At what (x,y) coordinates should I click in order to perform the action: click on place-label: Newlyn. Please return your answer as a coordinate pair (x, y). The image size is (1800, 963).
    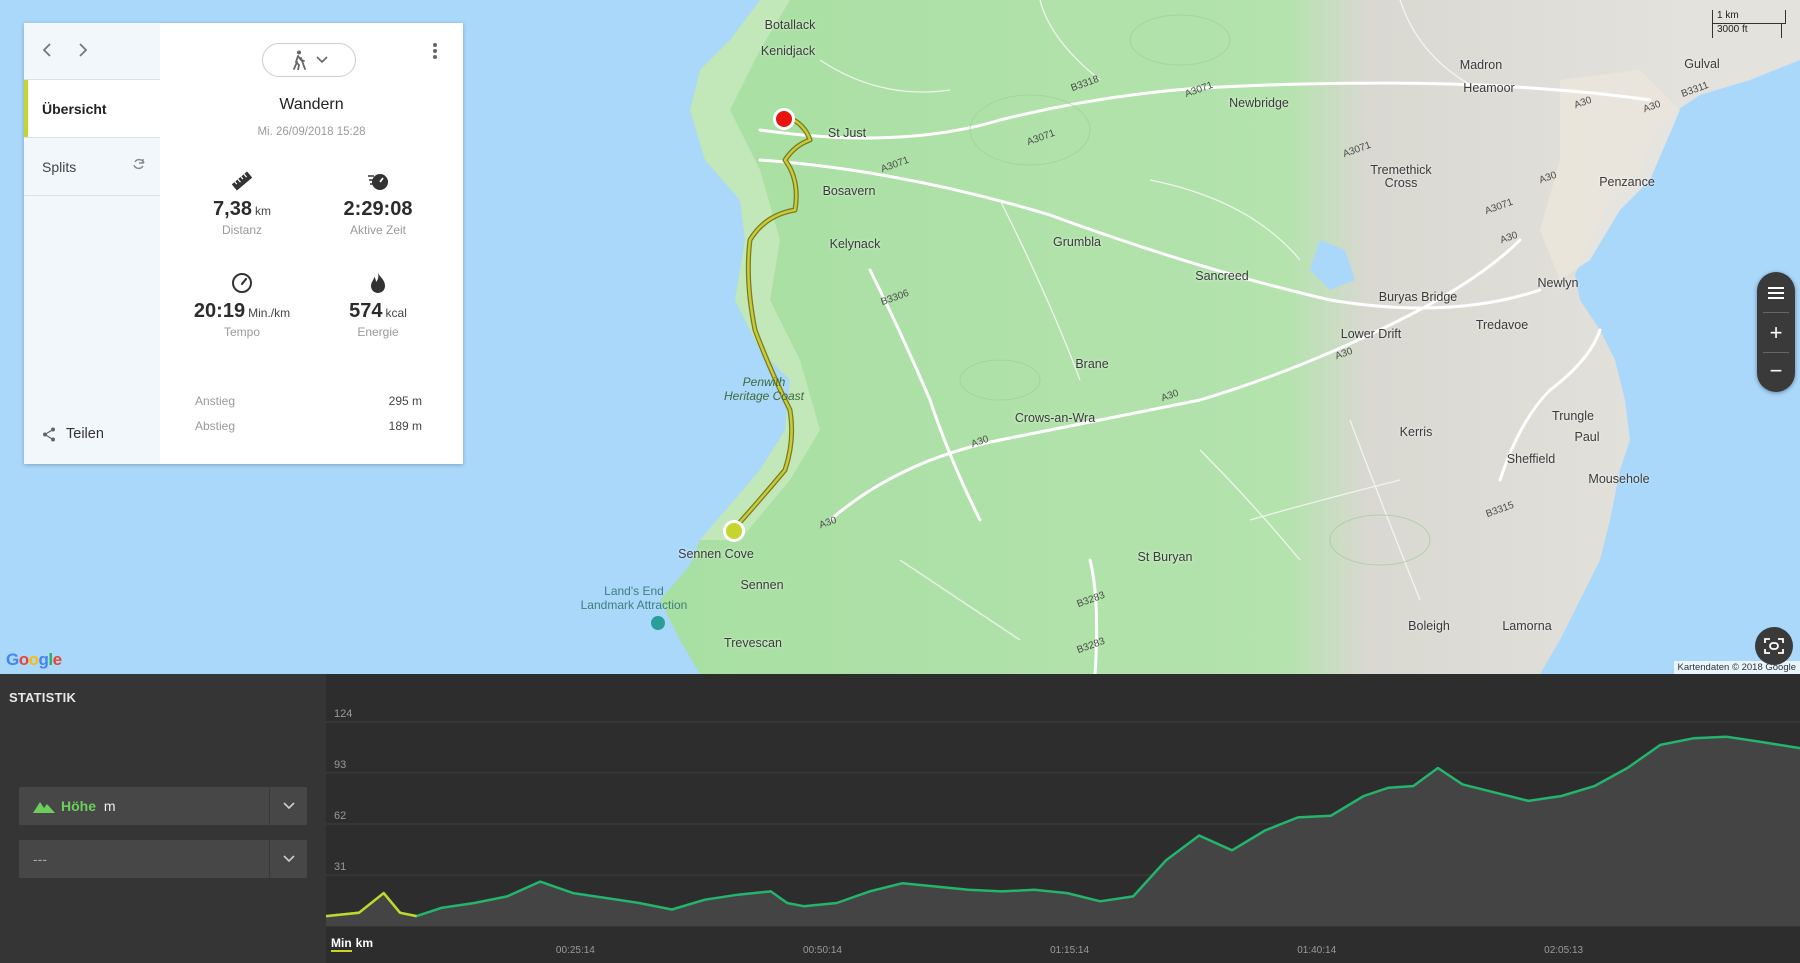
    Looking at the image, I should click on (1558, 283).